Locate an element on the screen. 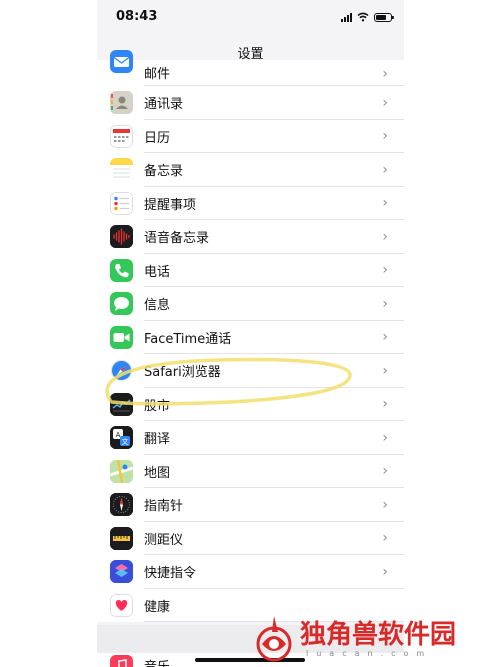 This screenshot has height=667, width=500. settings-item-label: 通讯录 is located at coordinates (164, 105).